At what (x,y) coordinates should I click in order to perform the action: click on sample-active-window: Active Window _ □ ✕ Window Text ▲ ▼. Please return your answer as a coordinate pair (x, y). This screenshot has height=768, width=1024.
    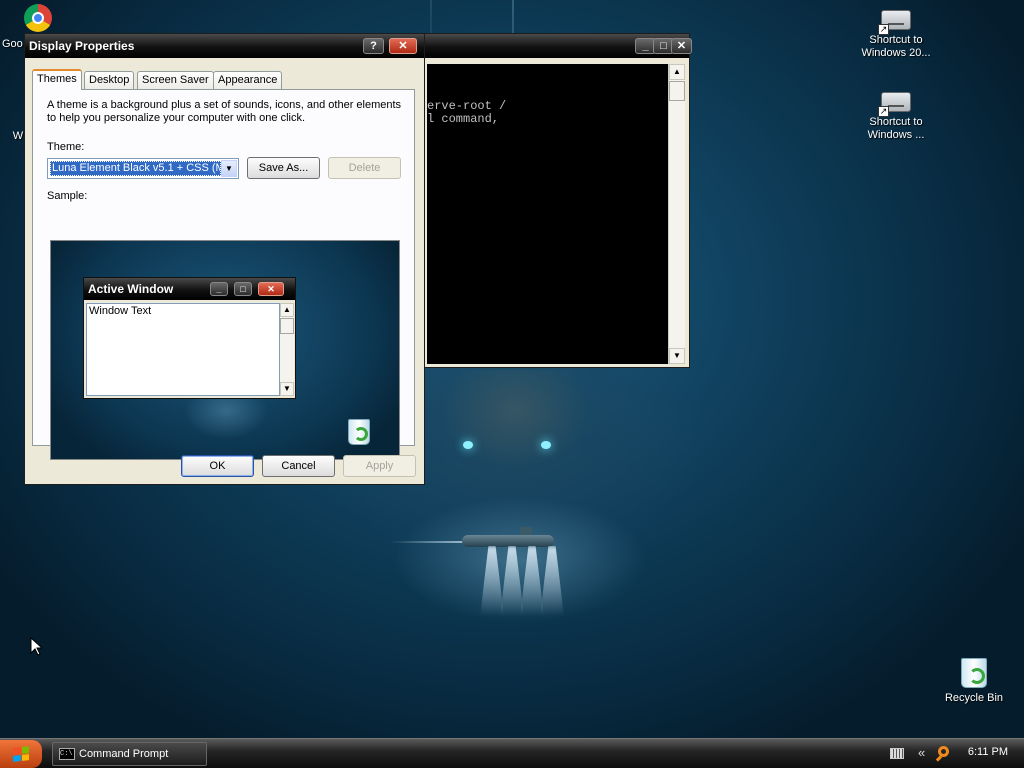
    Looking at the image, I should click on (189, 338).